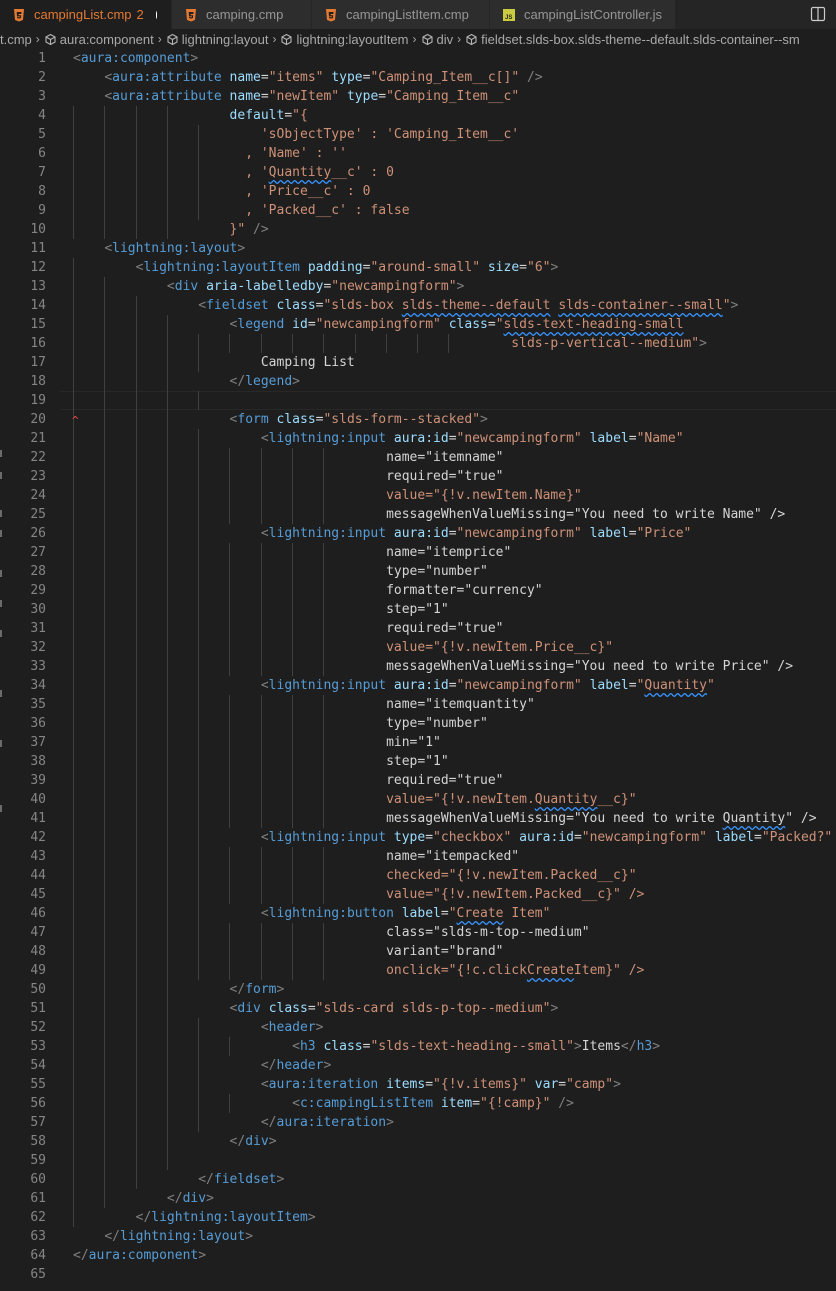  I want to click on code-line: 30 step="1", so click(418, 609).